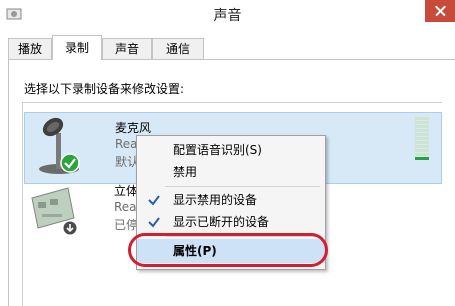  I want to click on tab-playback: 播放, so click(30, 48).